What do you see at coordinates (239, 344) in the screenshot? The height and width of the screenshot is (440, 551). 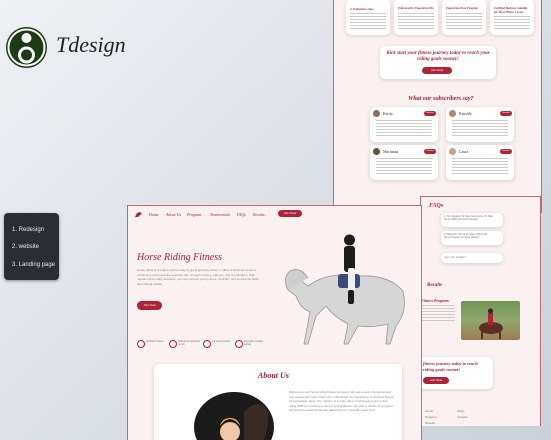 I see `outdoor-icon` at bounding box center [239, 344].